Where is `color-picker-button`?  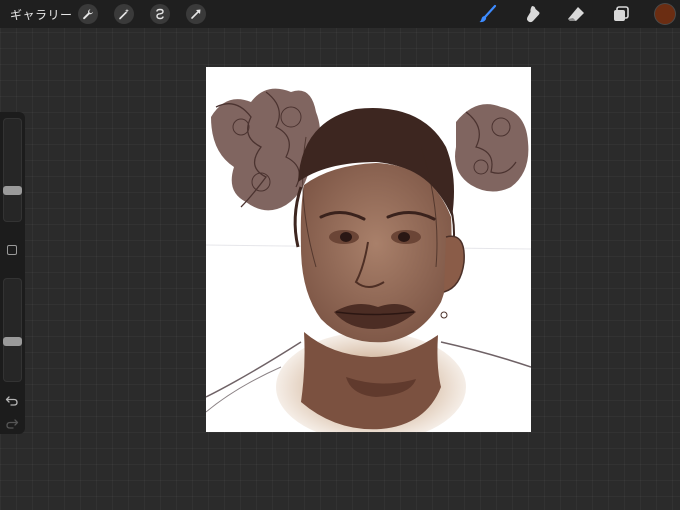 color-picker-button is located at coordinates (665, 14).